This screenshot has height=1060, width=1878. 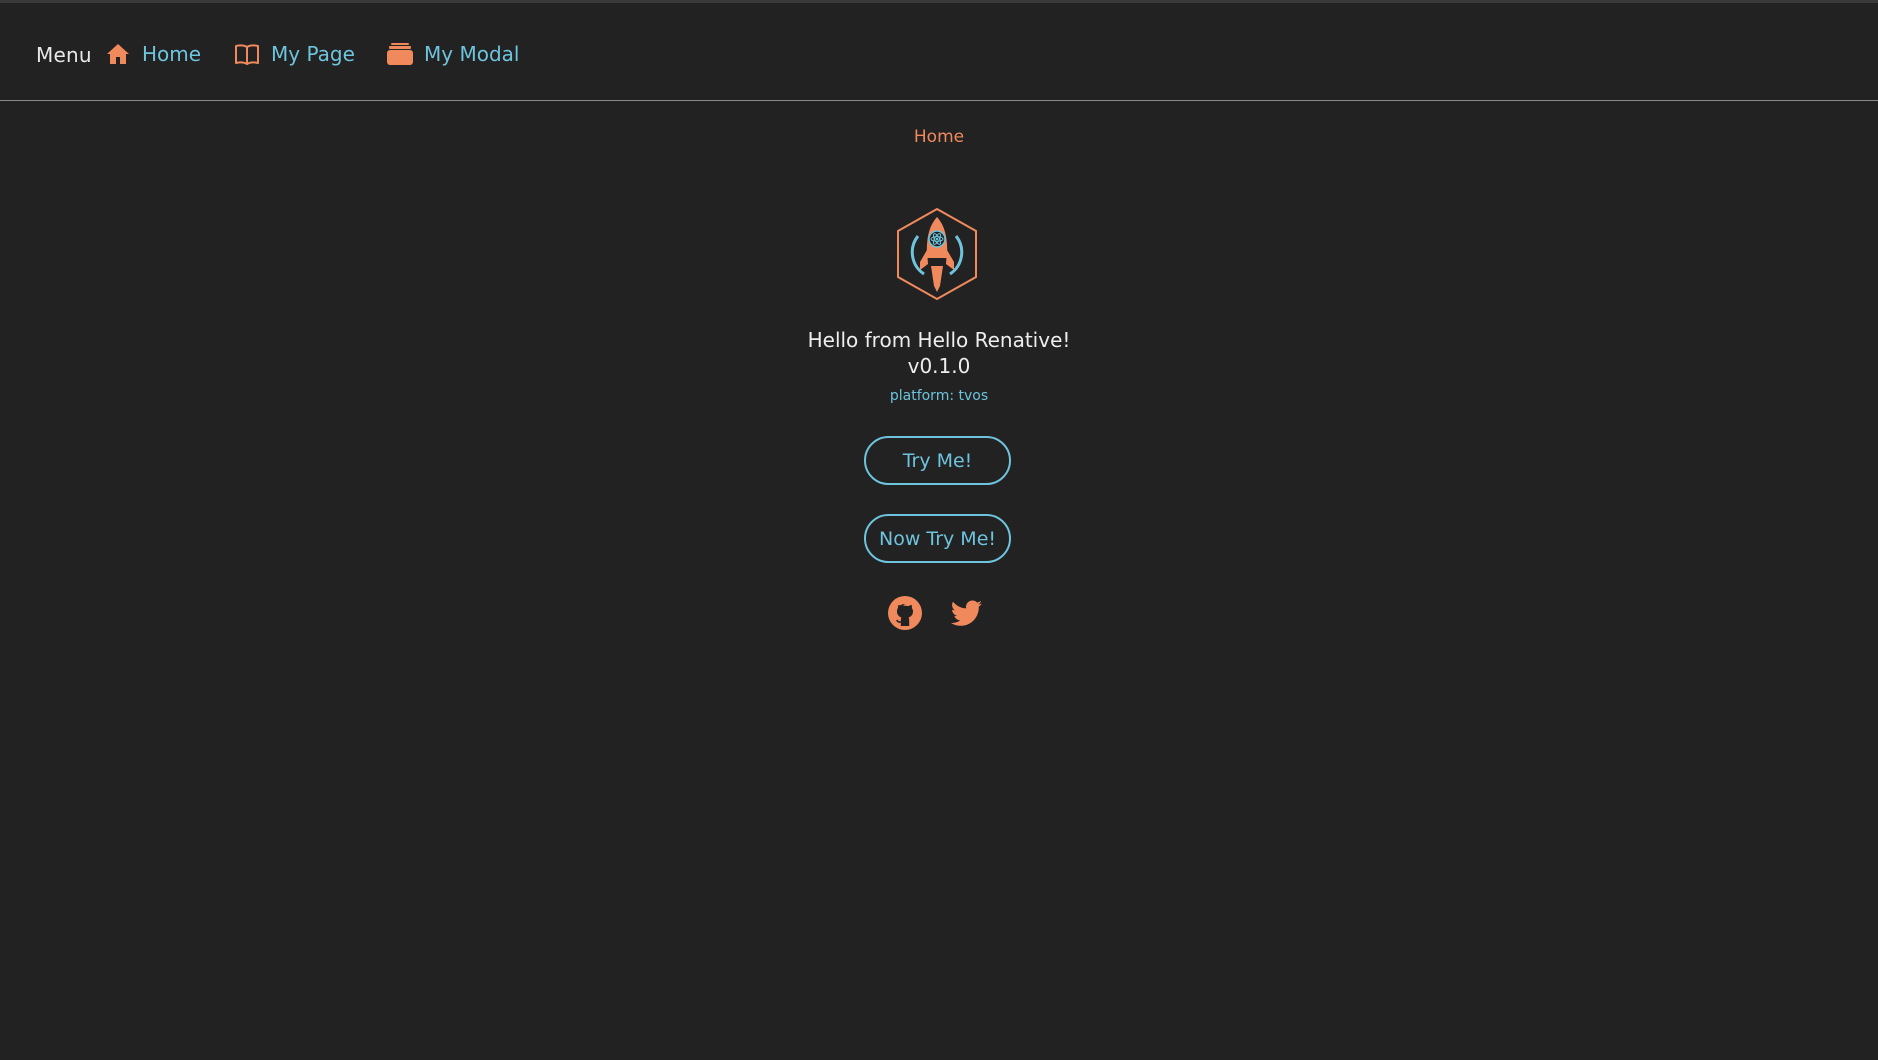 What do you see at coordinates (905, 613) in the screenshot?
I see `github-icon` at bounding box center [905, 613].